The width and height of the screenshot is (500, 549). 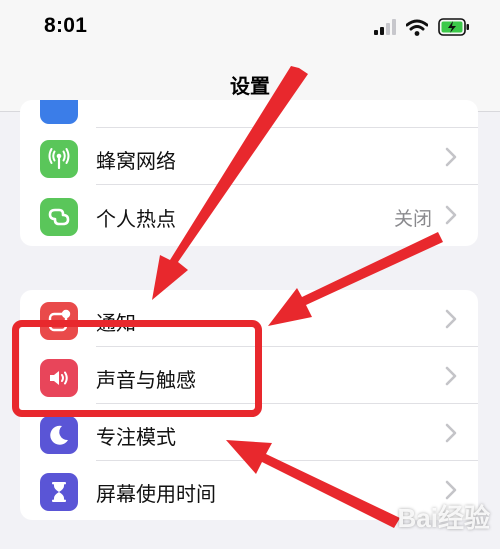 I want to click on watermark-logo: Bai经验, so click(x=443, y=518).